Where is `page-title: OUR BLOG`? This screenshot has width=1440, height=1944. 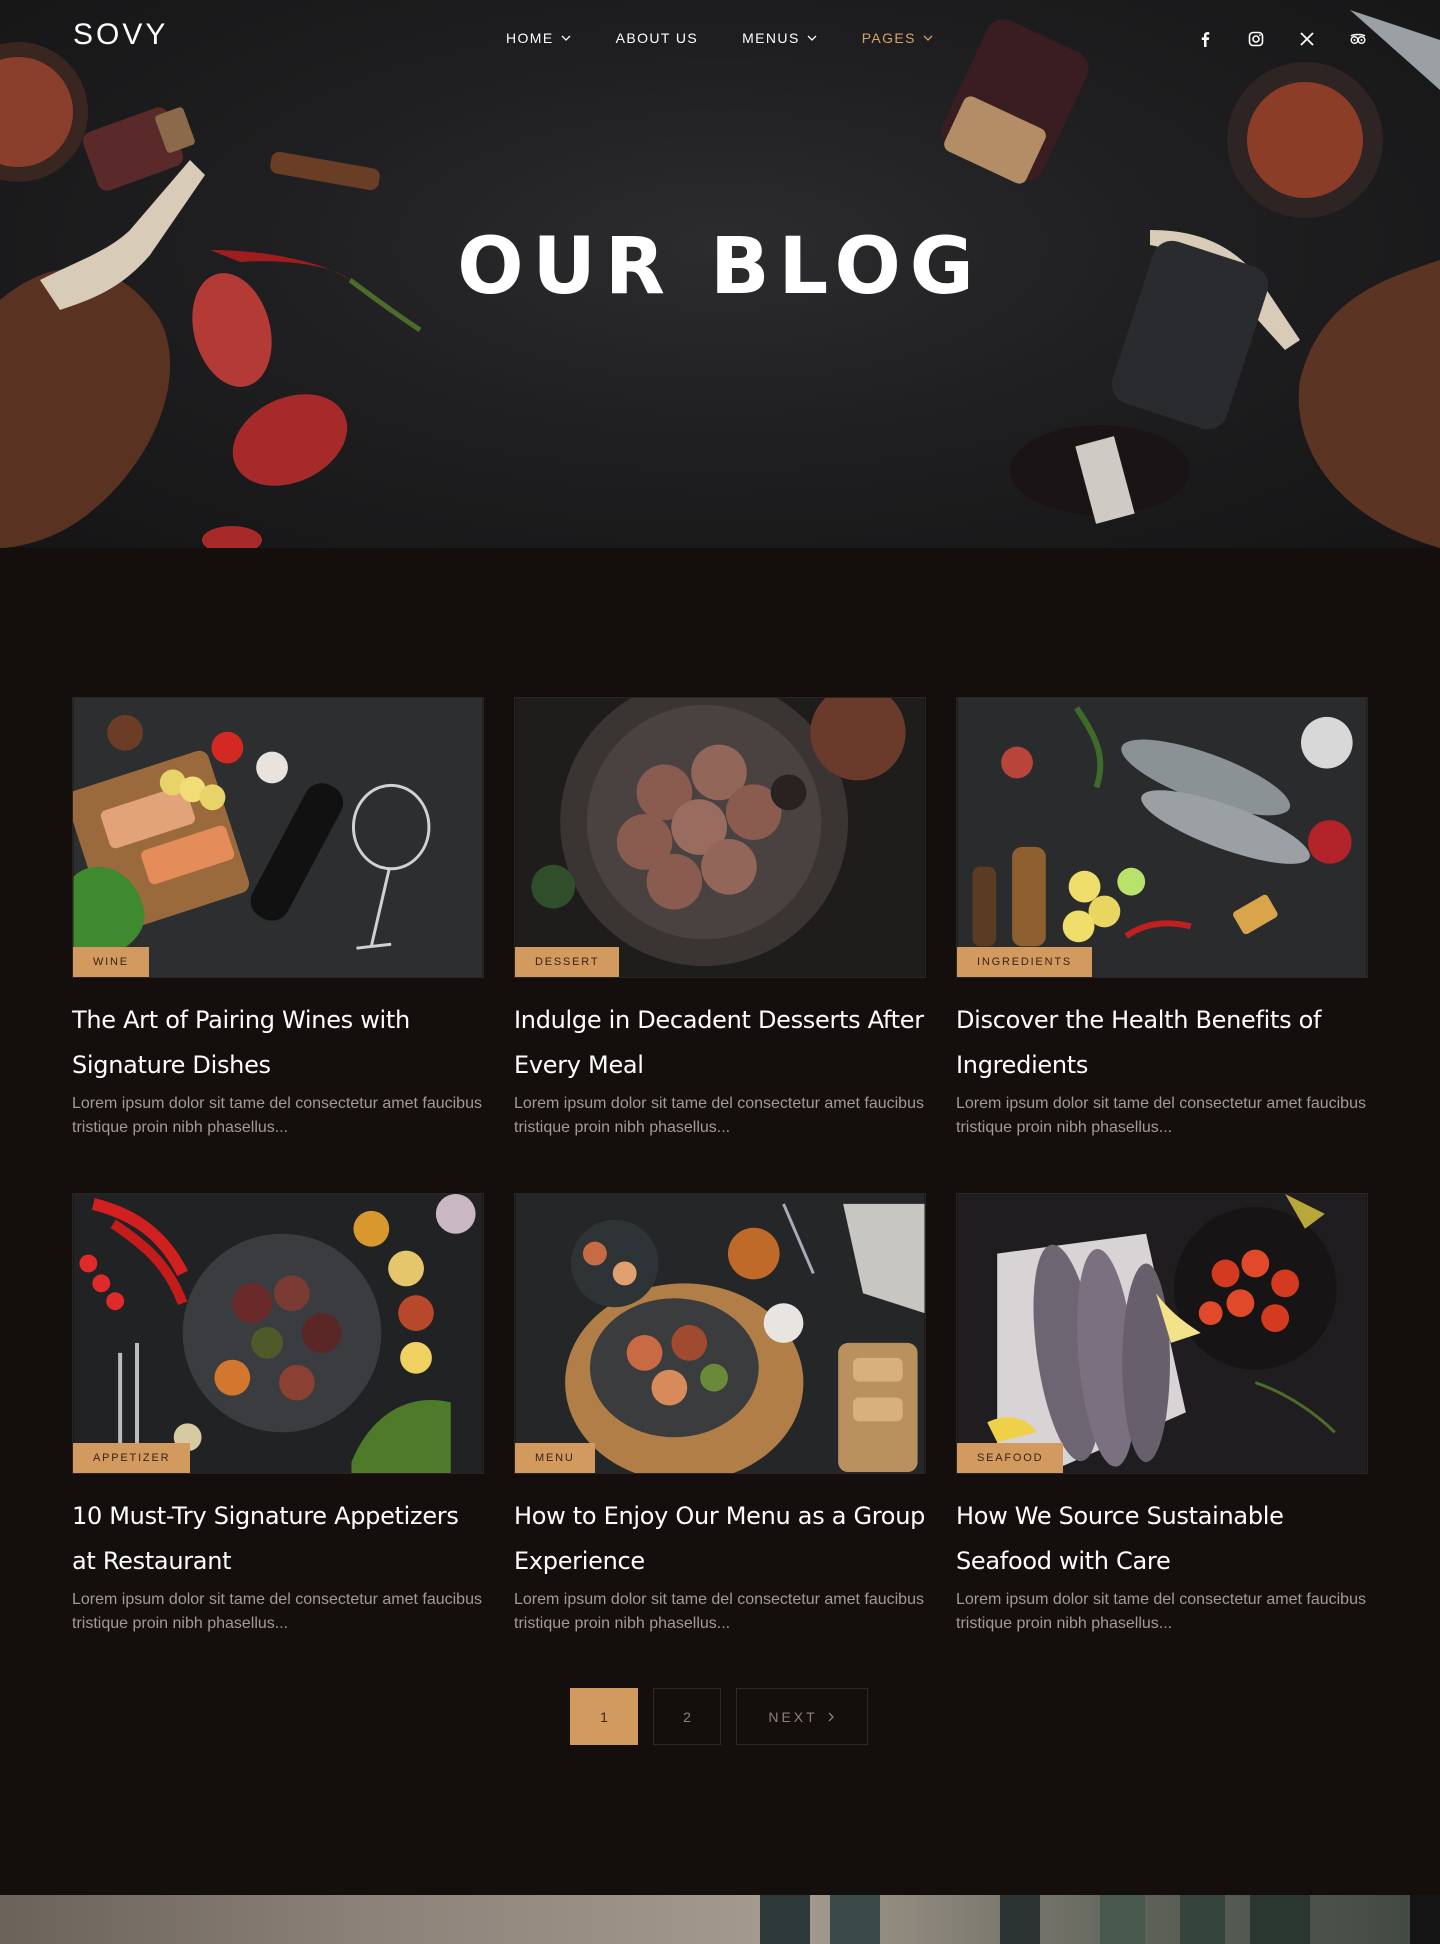
page-title: OUR BLOG is located at coordinates (720, 267).